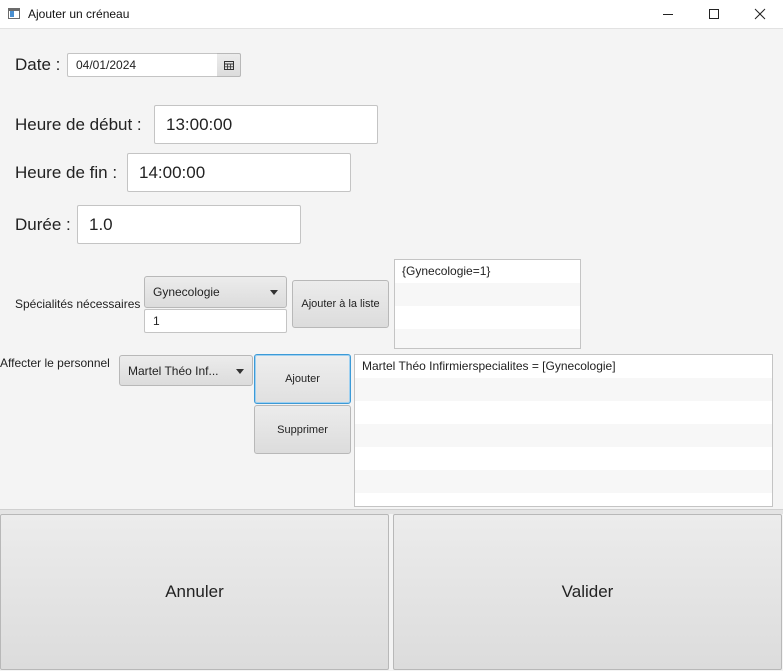 The image size is (783, 671). I want to click on start-time-label: Heure de début :, so click(78, 124).